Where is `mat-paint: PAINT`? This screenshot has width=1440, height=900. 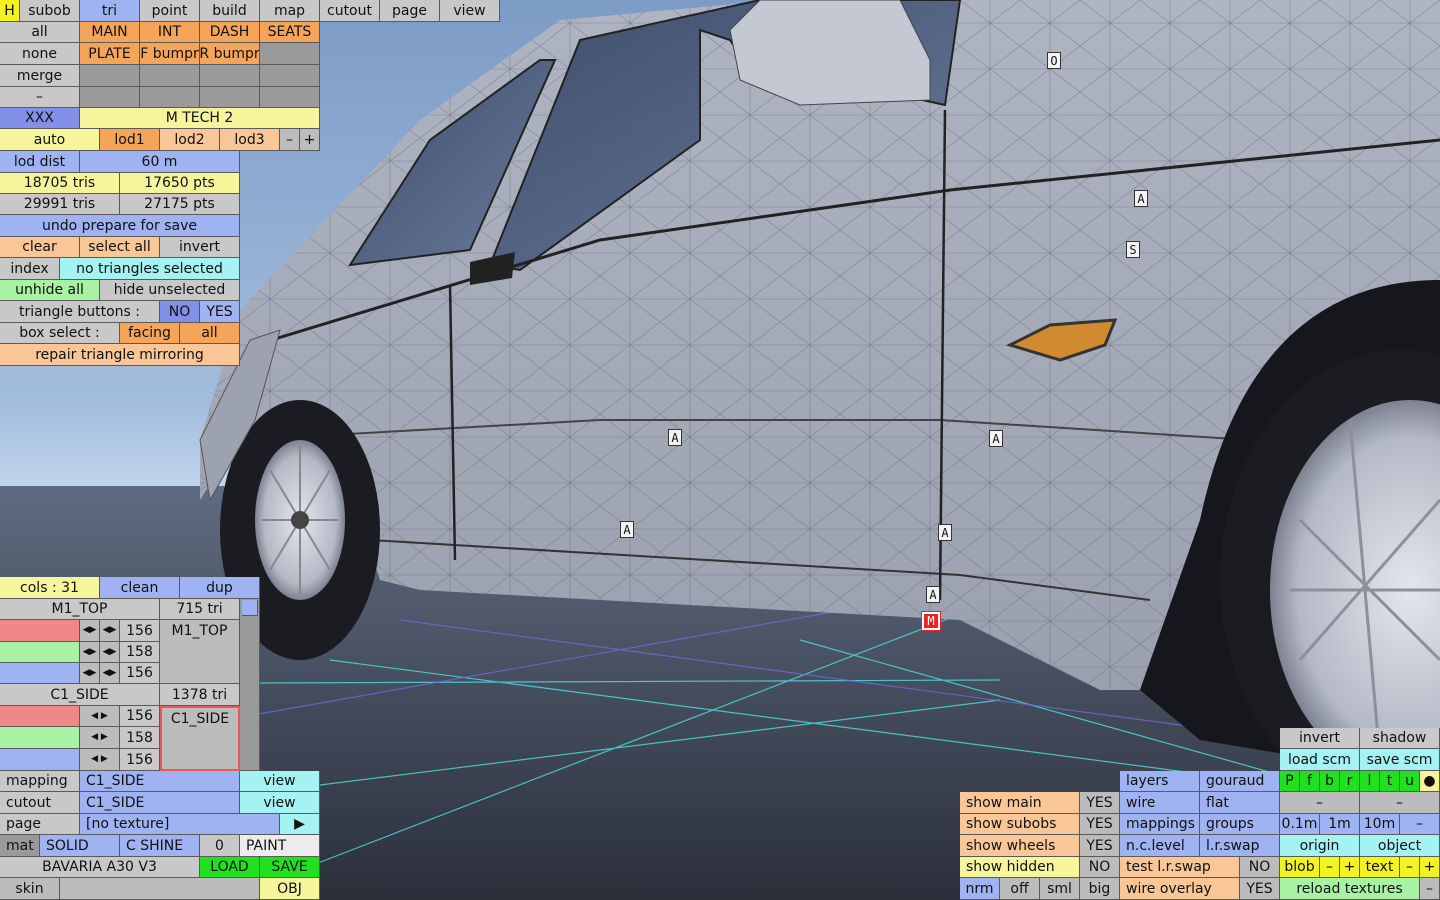 mat-paint: PAINT is located at coordinates (280, 846).